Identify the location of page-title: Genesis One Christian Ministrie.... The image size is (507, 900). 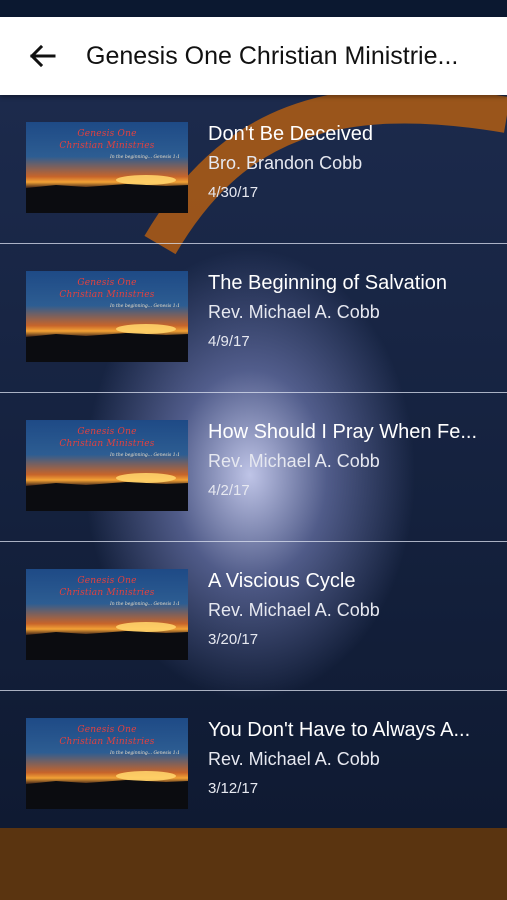
(272, 55).